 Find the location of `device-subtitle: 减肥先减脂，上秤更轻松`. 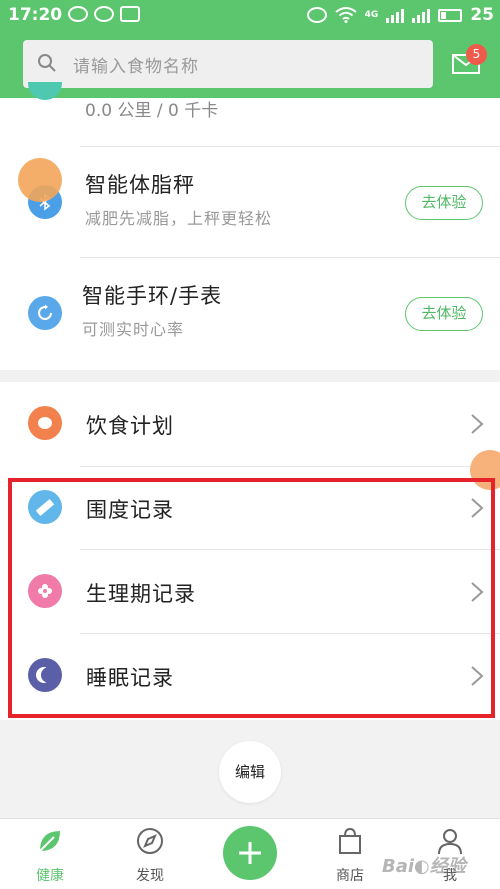

device-subtitle: 减肥先减脂，上秤更轻松 is located at coordinates (179, 218).